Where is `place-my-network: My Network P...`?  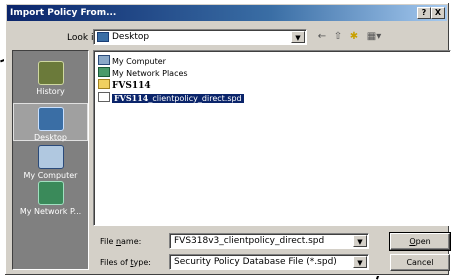
place-my-network: My Network P... is located at coordinates (50, 198).